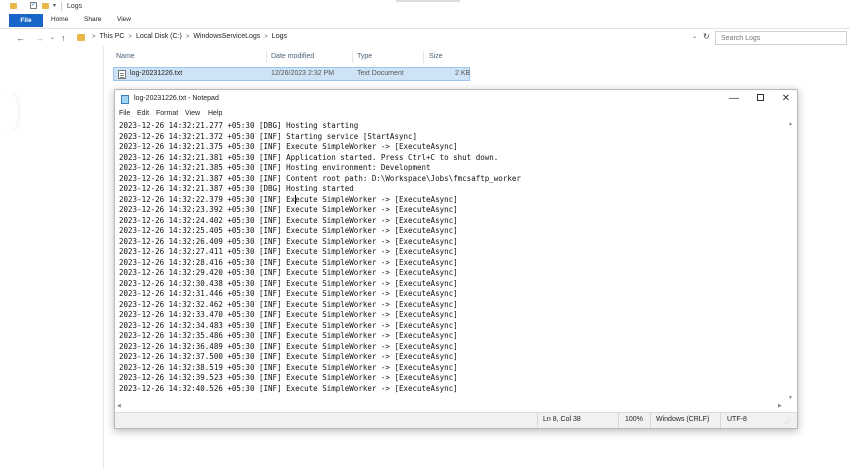  I want to click on column-header-date-modified: Date modified, so click(292, 56).